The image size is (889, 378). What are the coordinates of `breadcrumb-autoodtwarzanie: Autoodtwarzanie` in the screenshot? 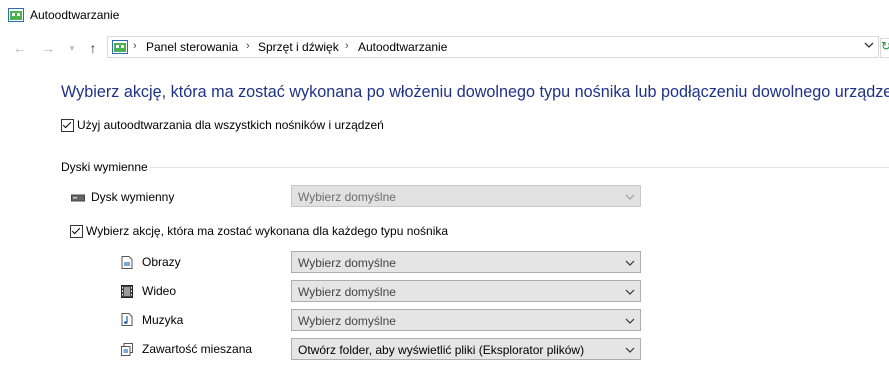 It's located at (402, 47).